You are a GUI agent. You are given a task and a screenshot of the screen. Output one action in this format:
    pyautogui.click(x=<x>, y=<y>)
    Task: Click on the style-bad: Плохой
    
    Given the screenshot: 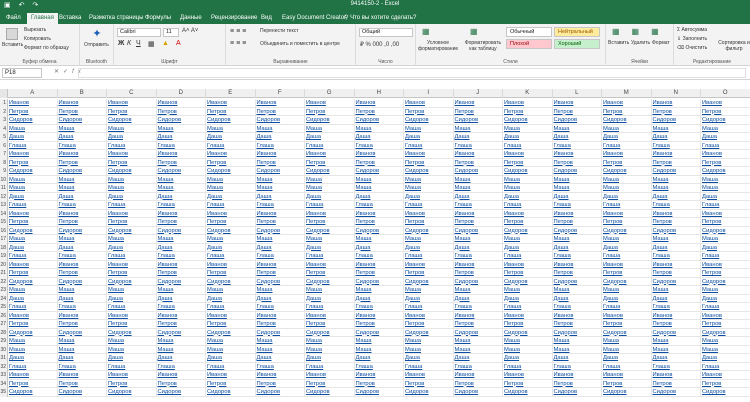 What is the action you would take?
    pyautogui.click(x=529, y=44)
    